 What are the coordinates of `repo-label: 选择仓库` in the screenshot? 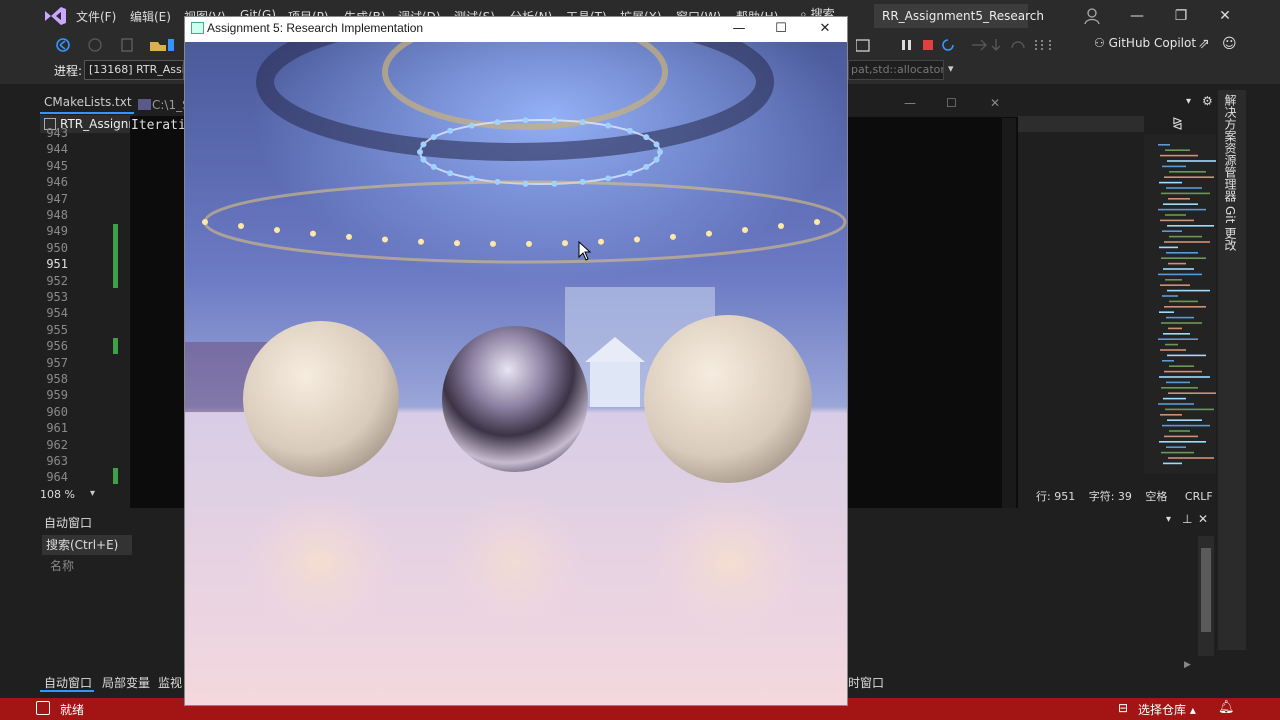 It's located at (1162, 710).